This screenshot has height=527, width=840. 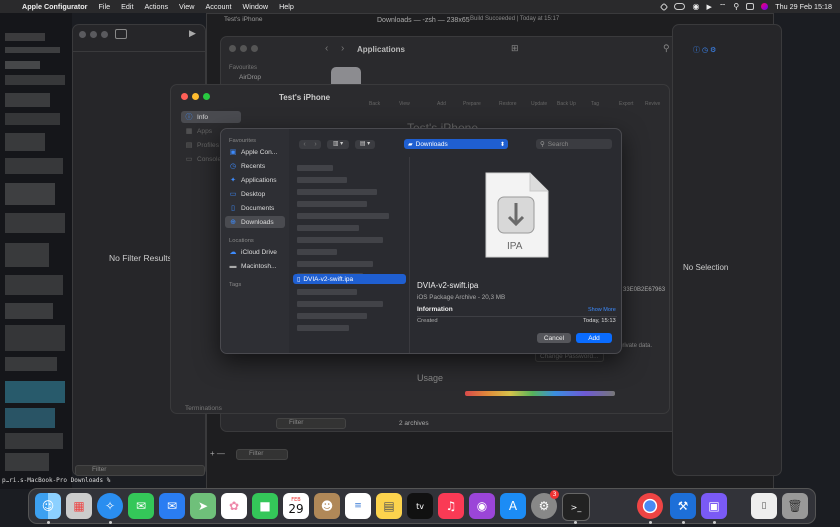 What do you see at coordinates (602, 310) in the screenshot?
I see `show-more-link: Show More` at bounding box center [602, 310].